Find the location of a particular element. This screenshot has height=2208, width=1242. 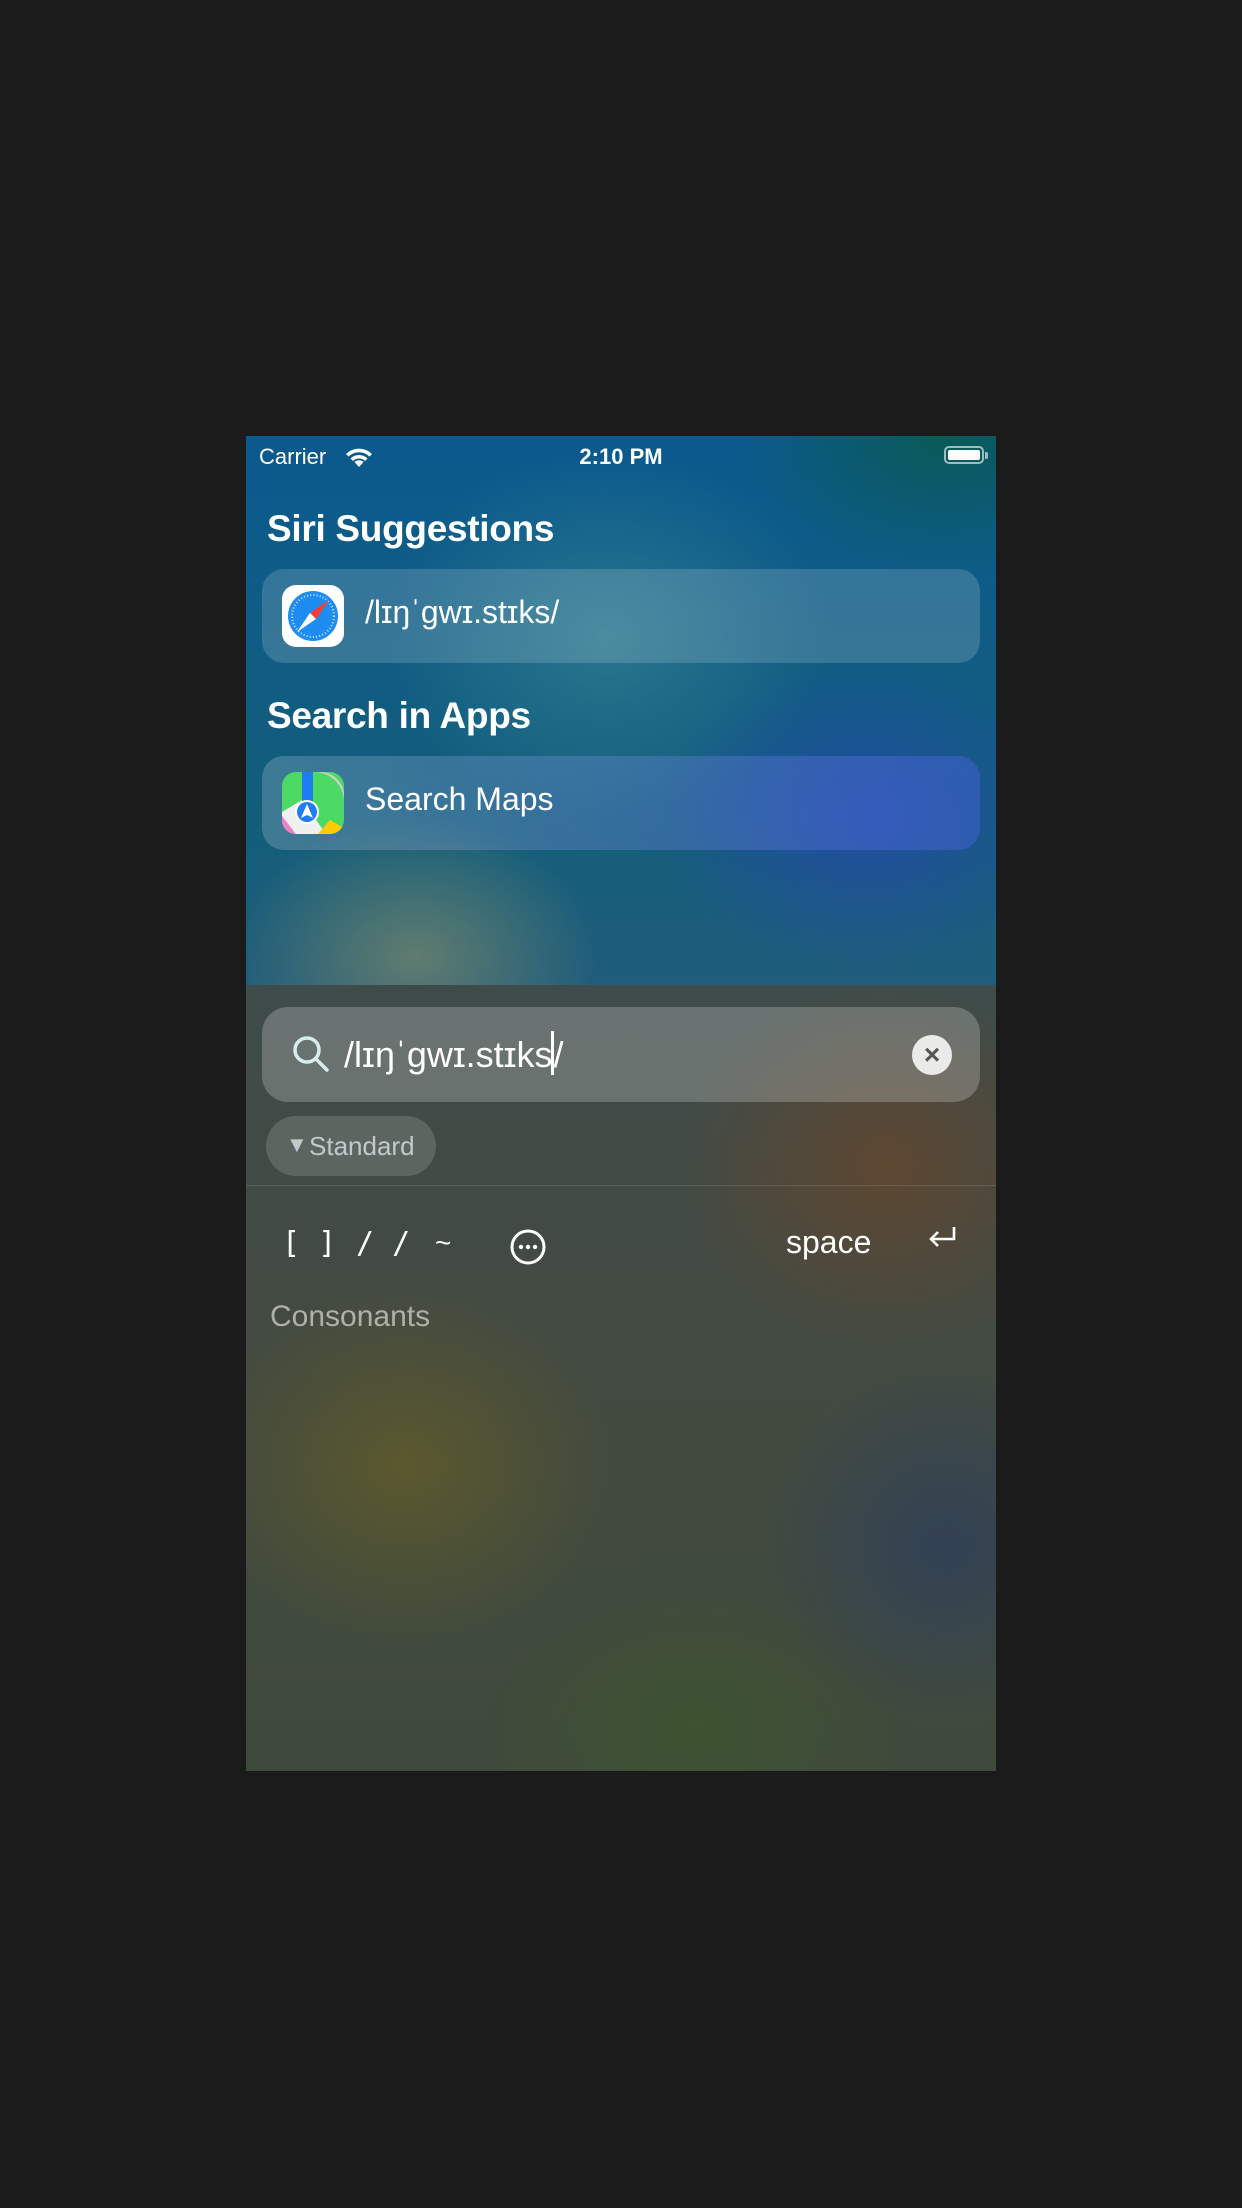

divider is located at coordinates (621, 1185).